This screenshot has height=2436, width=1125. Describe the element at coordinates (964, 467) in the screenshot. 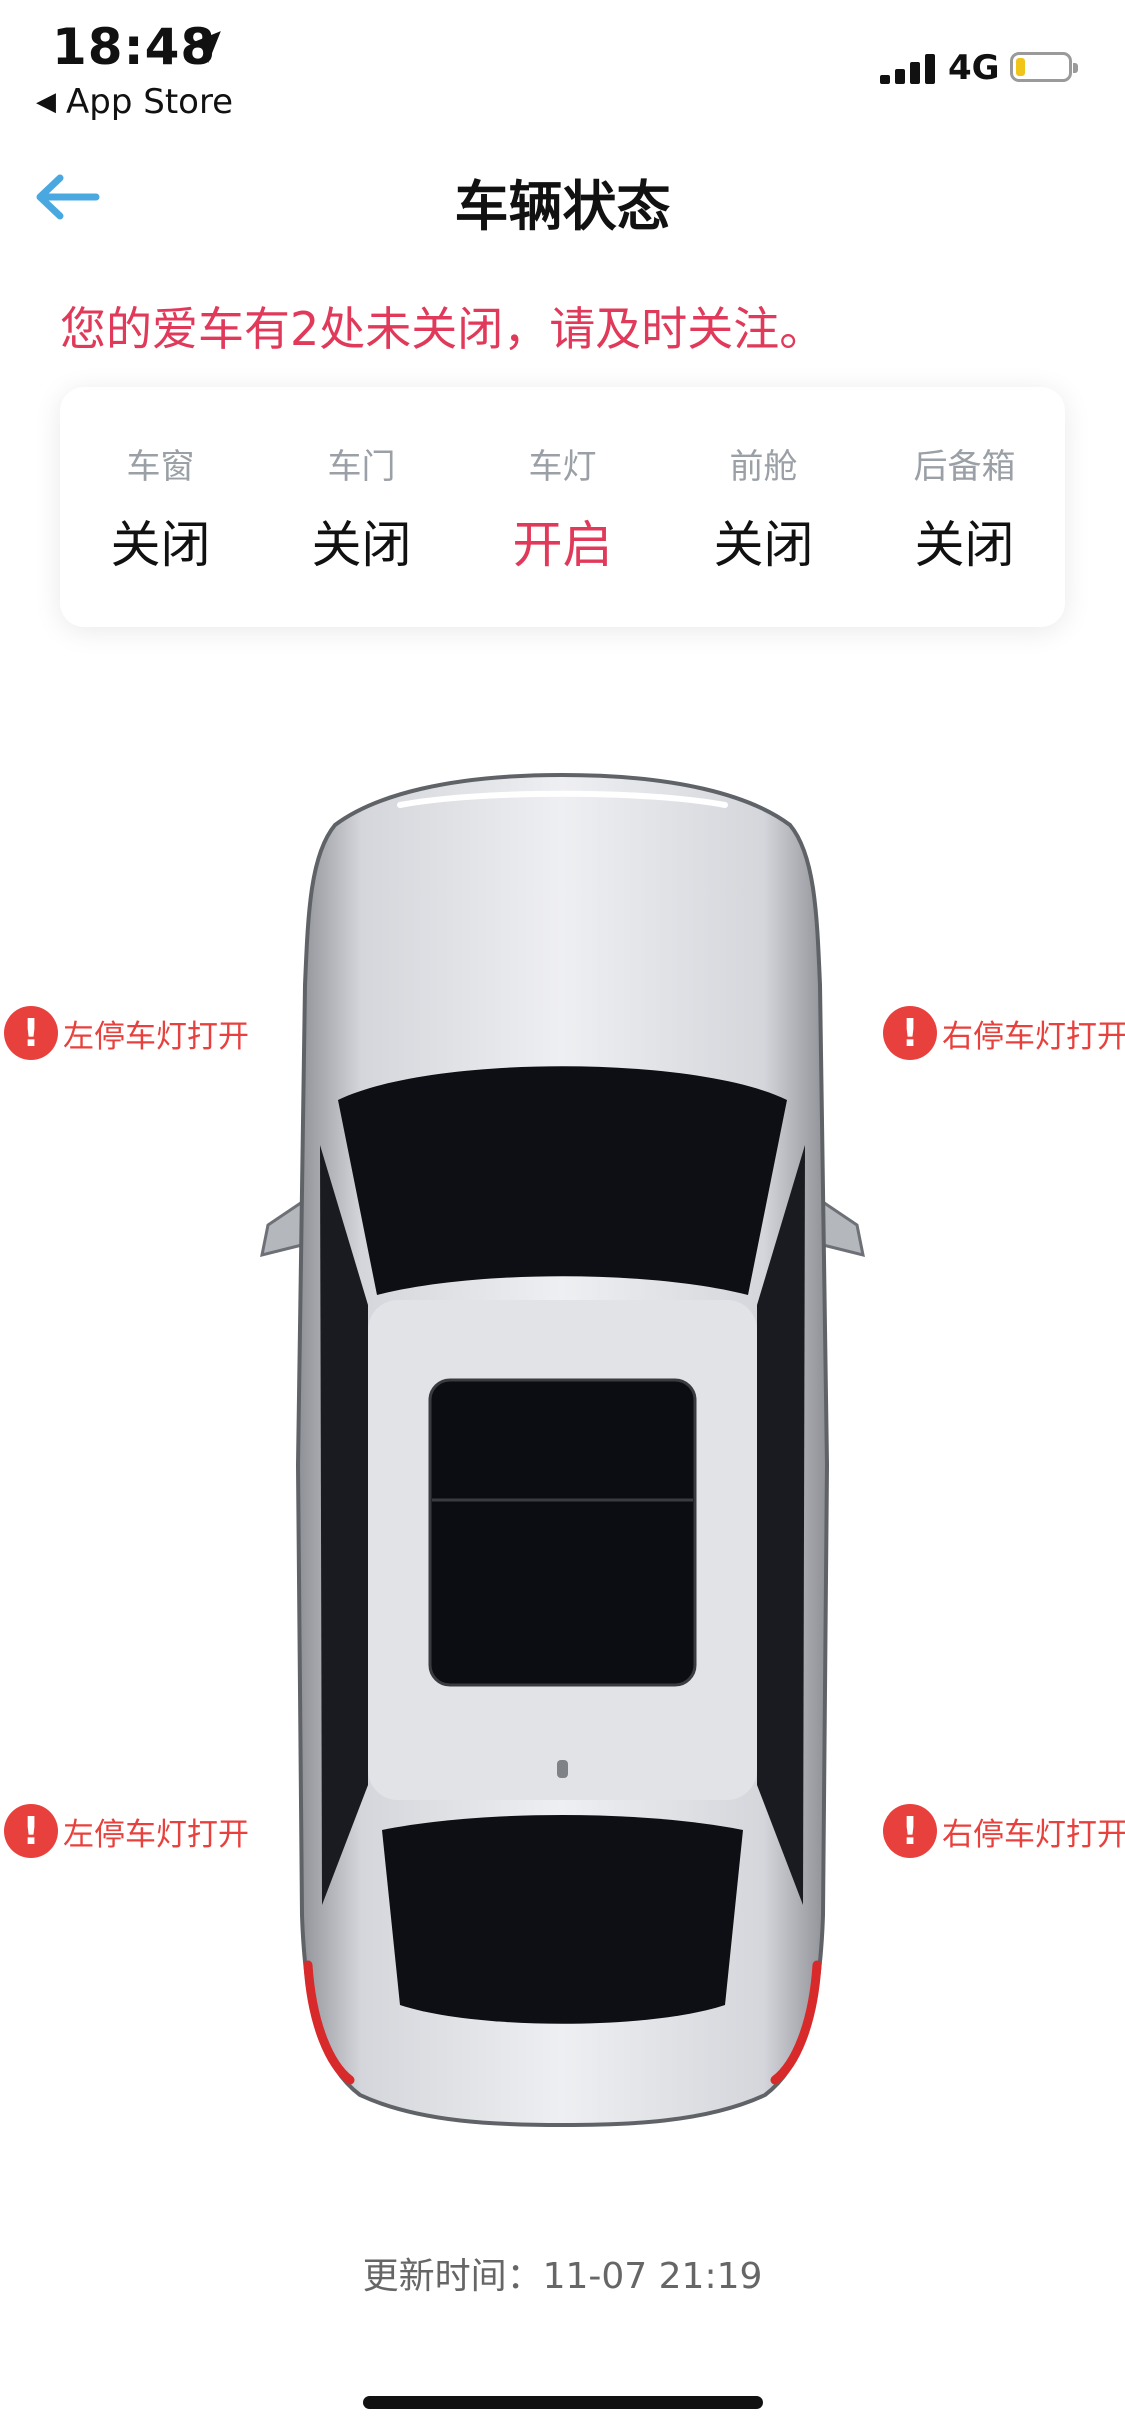

I see `status-item-label: 后备箱` at that location.